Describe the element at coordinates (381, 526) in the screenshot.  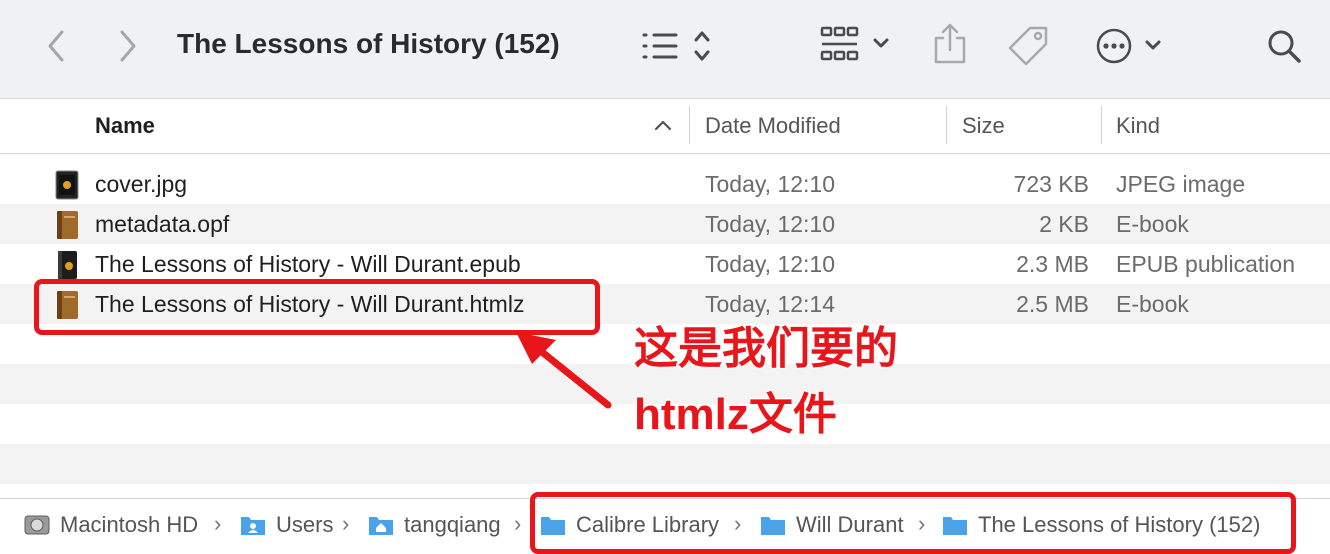
I see `home-folder-icon` at that location.